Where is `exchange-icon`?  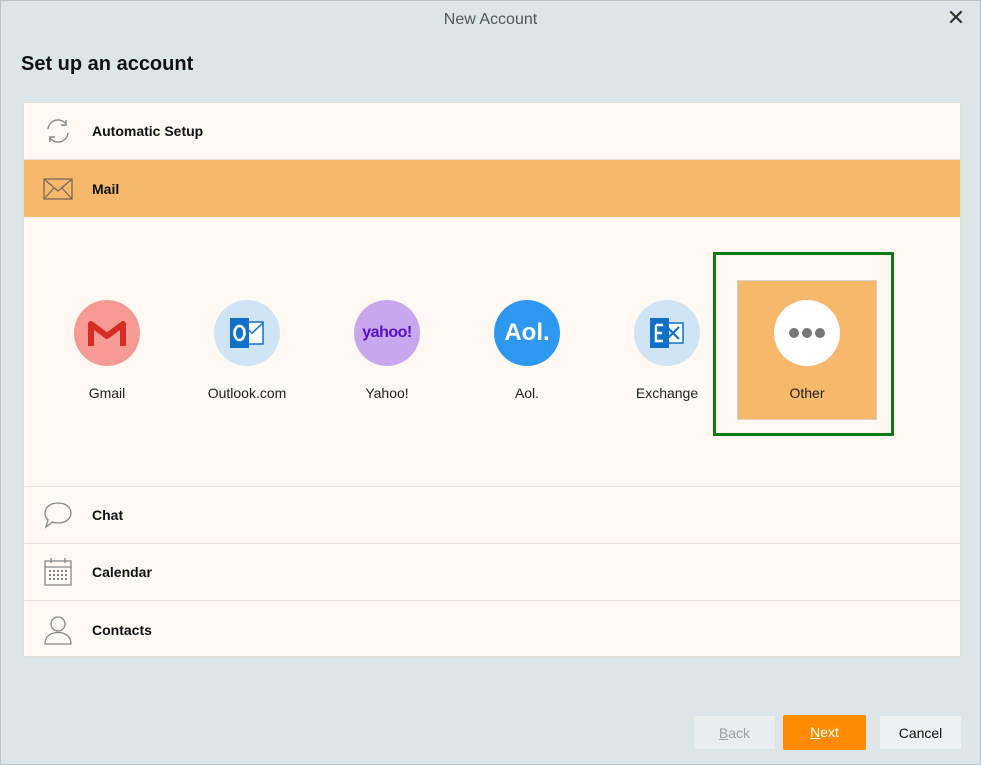
exchange-icon is located at coordinates (667, 333).